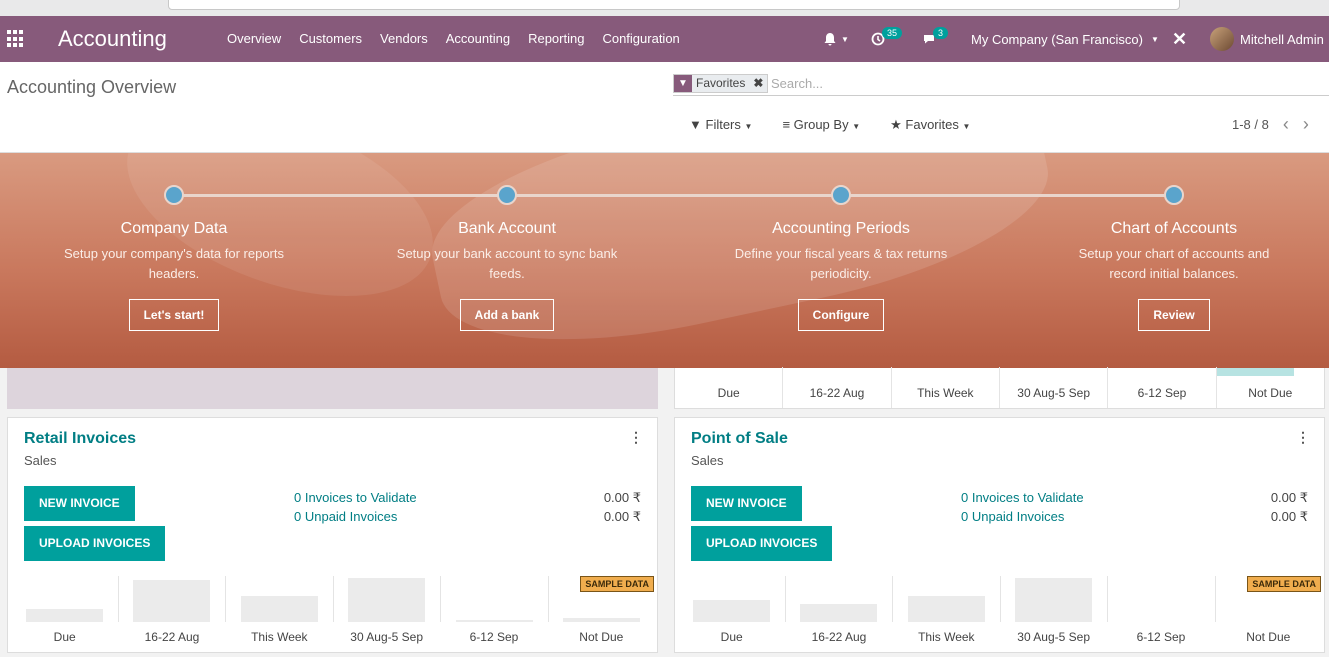 The image size is (1329, 657). What do you see at coordinates (1286, 124) in the screenshot?
I see `previous-page-icon: ‹` at bounding box center [1286, 124].